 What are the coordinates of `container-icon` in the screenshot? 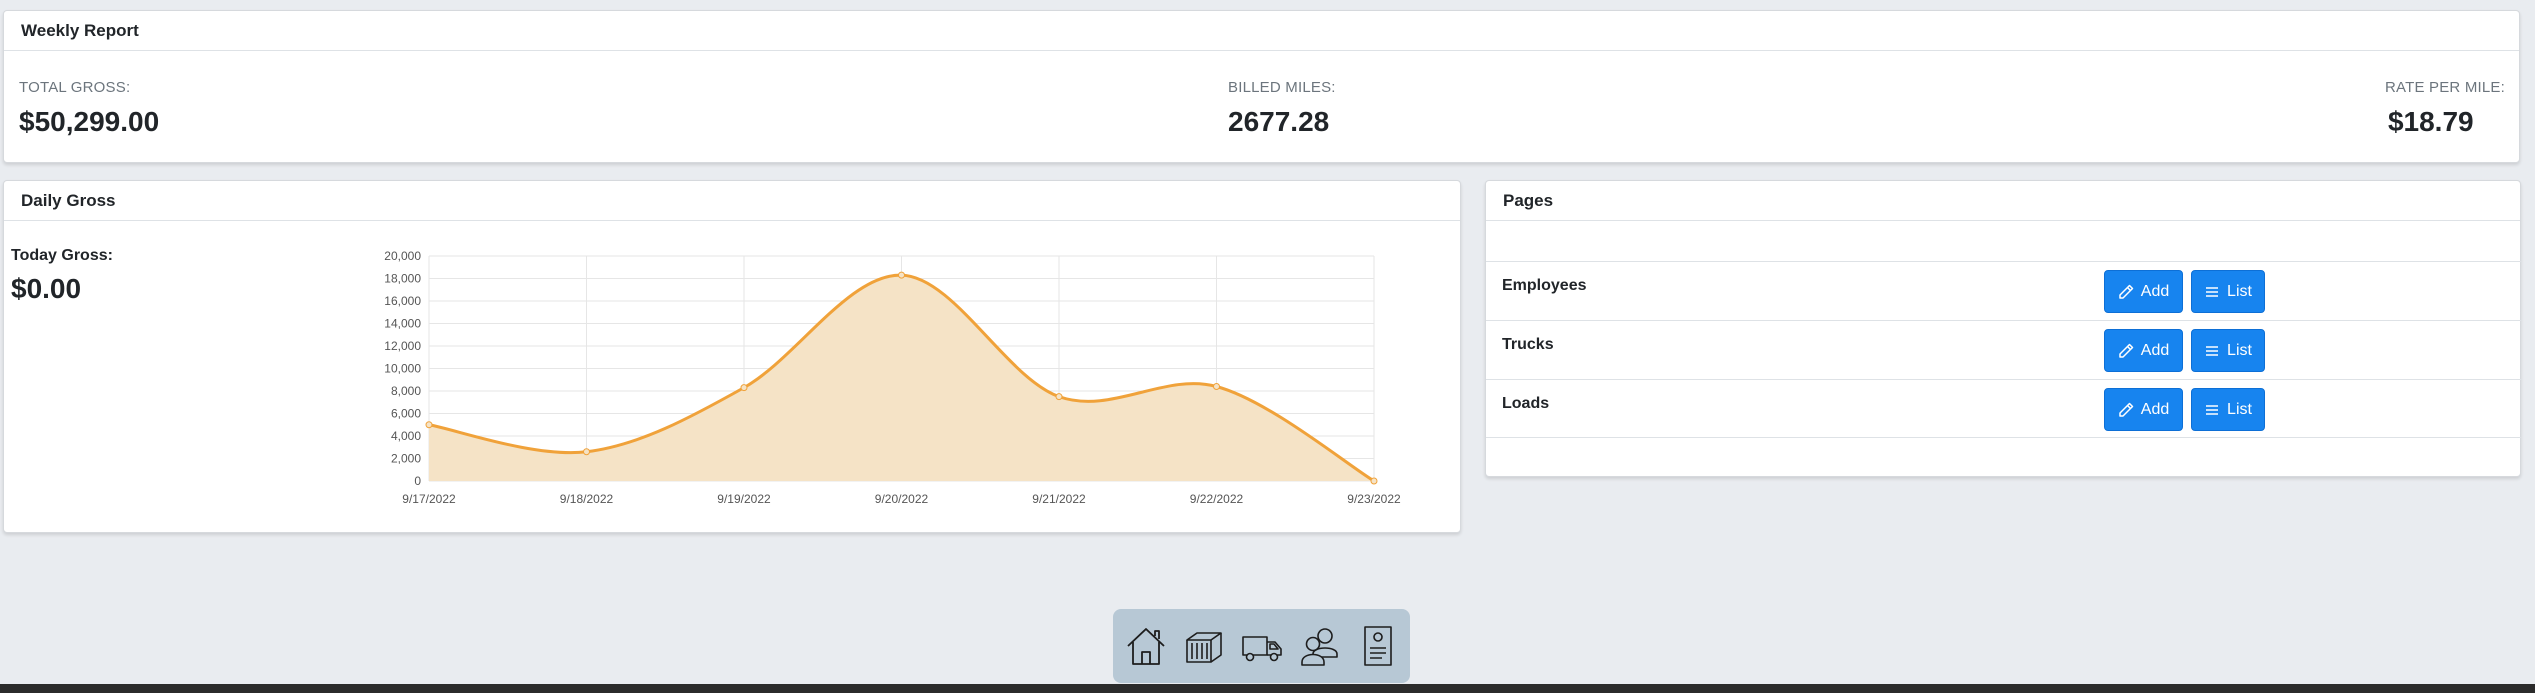 It's located at (1203, 647).